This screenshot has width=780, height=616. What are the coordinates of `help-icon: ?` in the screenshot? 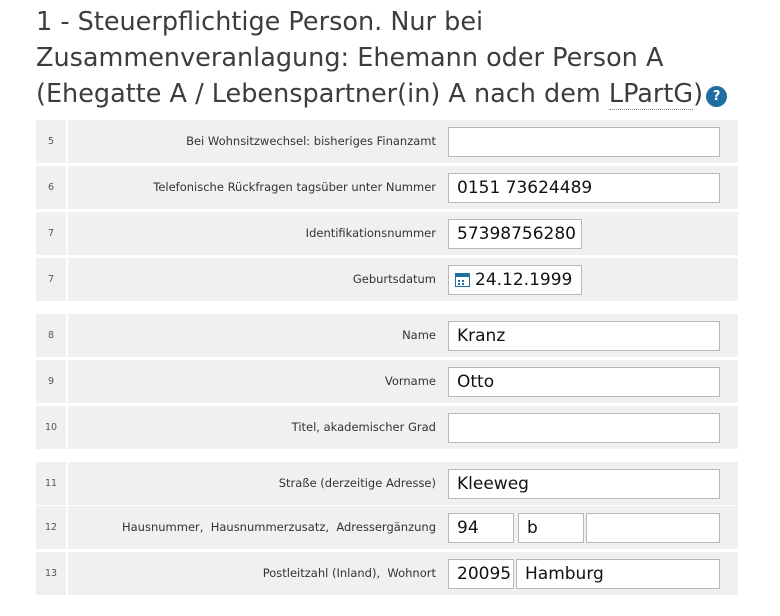 It's located at (717, 96).